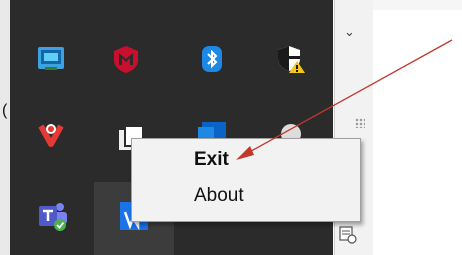  What do you see at coordinates (360, 123) in the screenshot?
I see `resize-gripper-icon` at bounding box center [360, 123].